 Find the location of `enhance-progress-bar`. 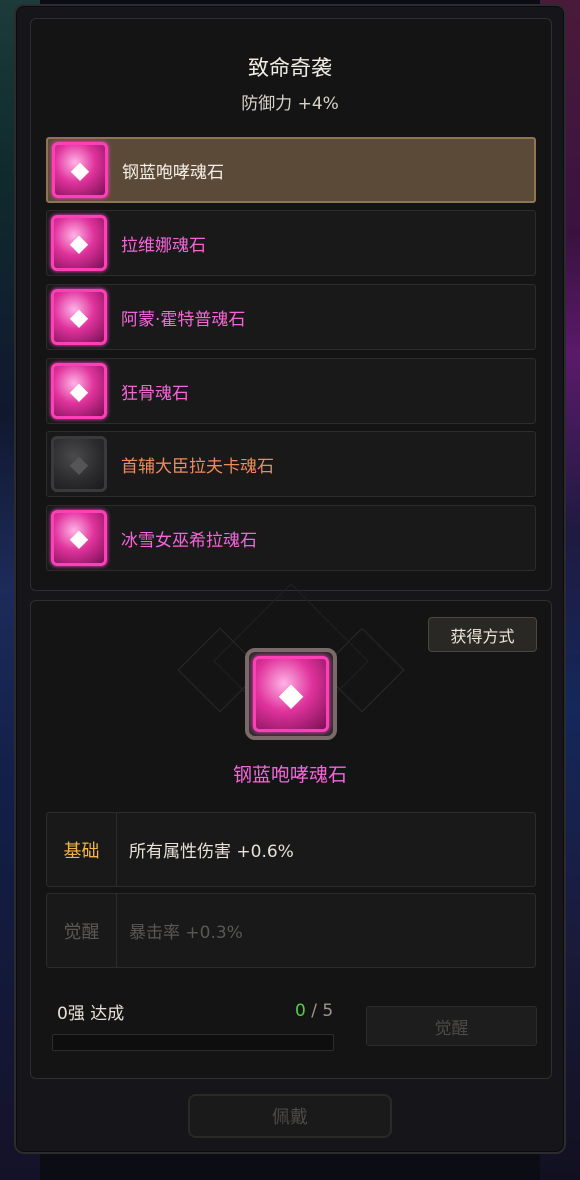

enhance-progress-bar is located at coordinates (193, 1042).